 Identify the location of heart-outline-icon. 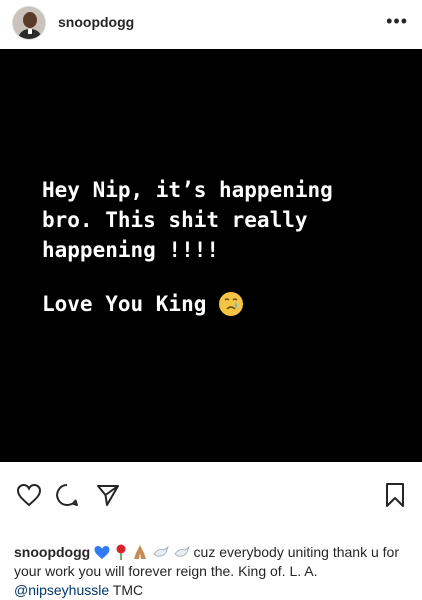
(29, 495).